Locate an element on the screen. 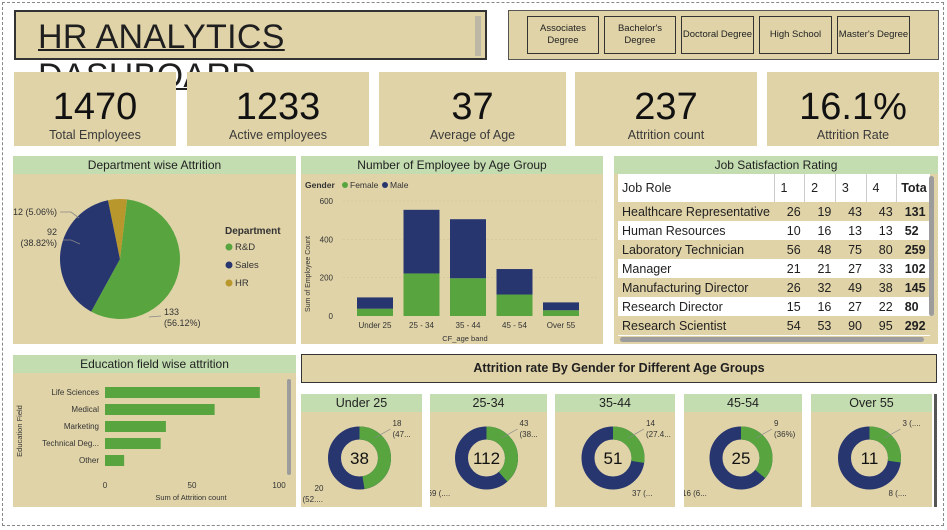 Image resolution: width=947 pixels, height=530 pixels. leader-line-rnd is located at coordinates (155, 316).